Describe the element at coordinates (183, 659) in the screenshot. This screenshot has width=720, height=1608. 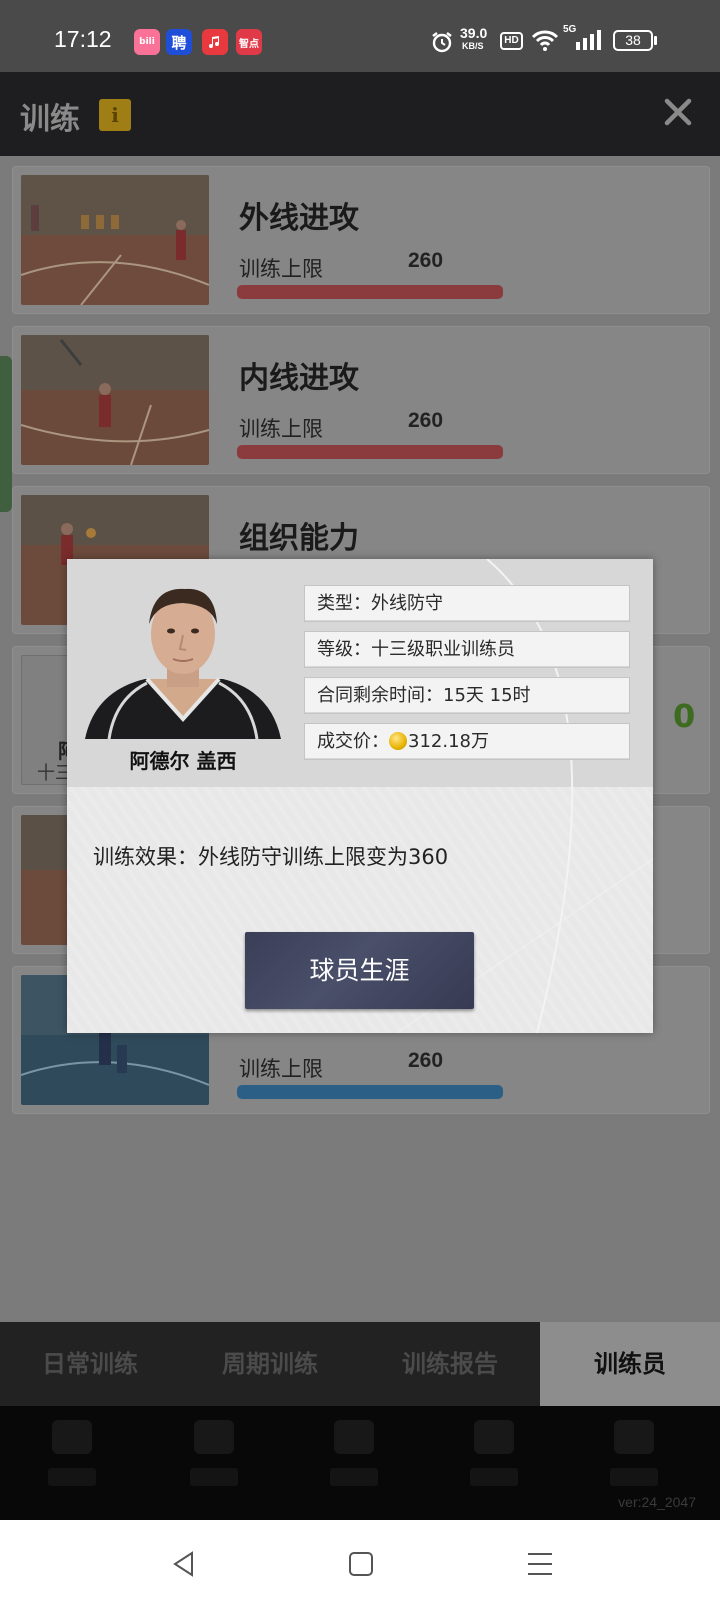
I see `trainer-portrait` at that location.